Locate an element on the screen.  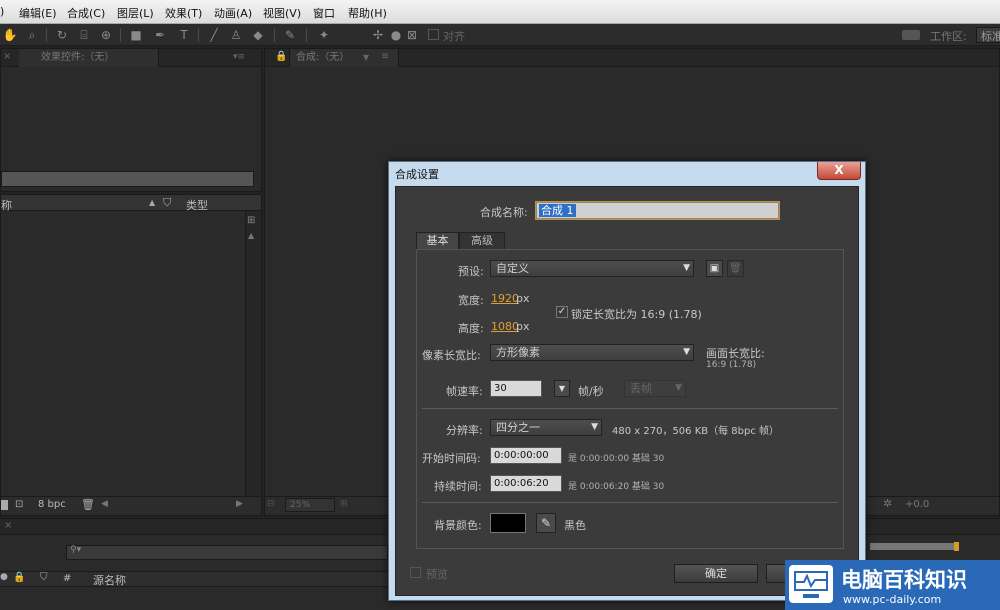
scroll-right-icon: ▶ is located at coordinates (239, 504).